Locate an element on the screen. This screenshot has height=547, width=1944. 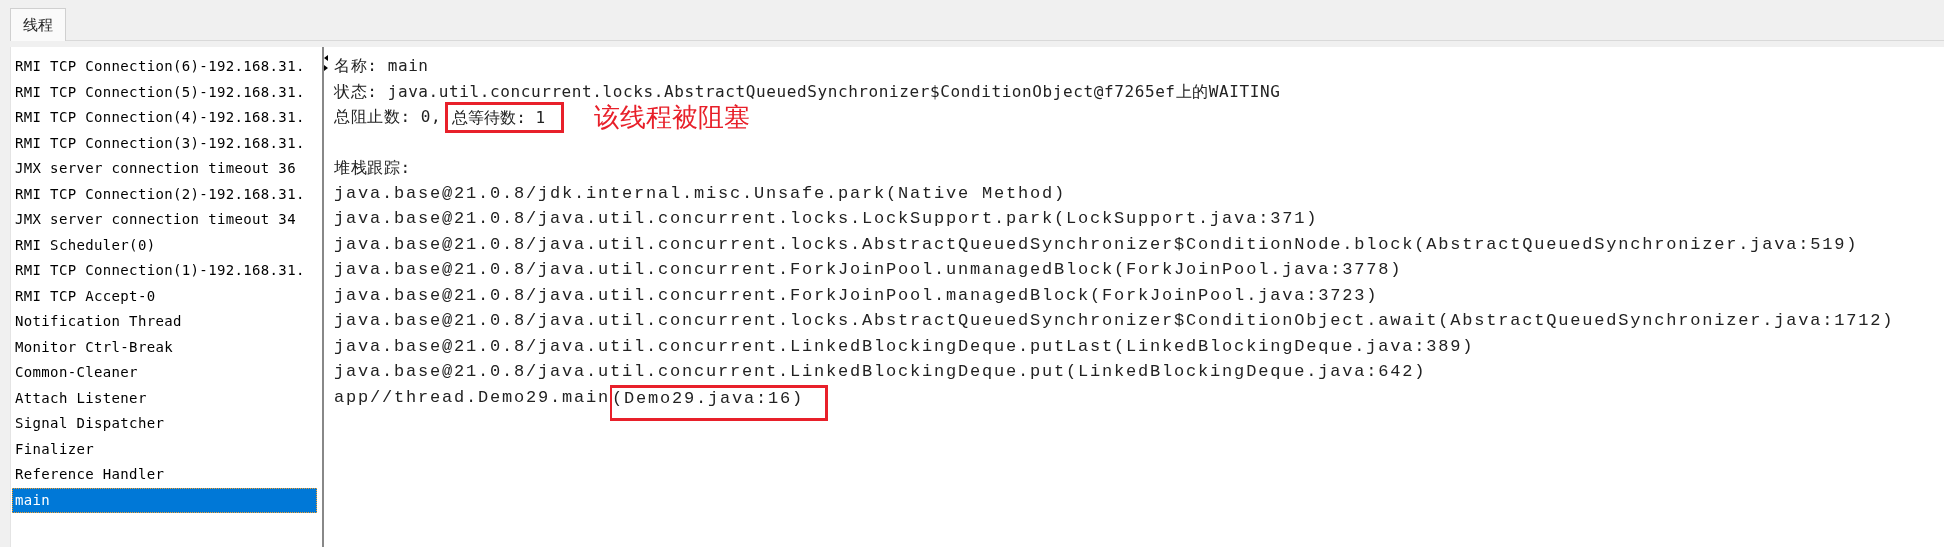
thread-list-item: Reference Handler is located at coordinates (164, 475).